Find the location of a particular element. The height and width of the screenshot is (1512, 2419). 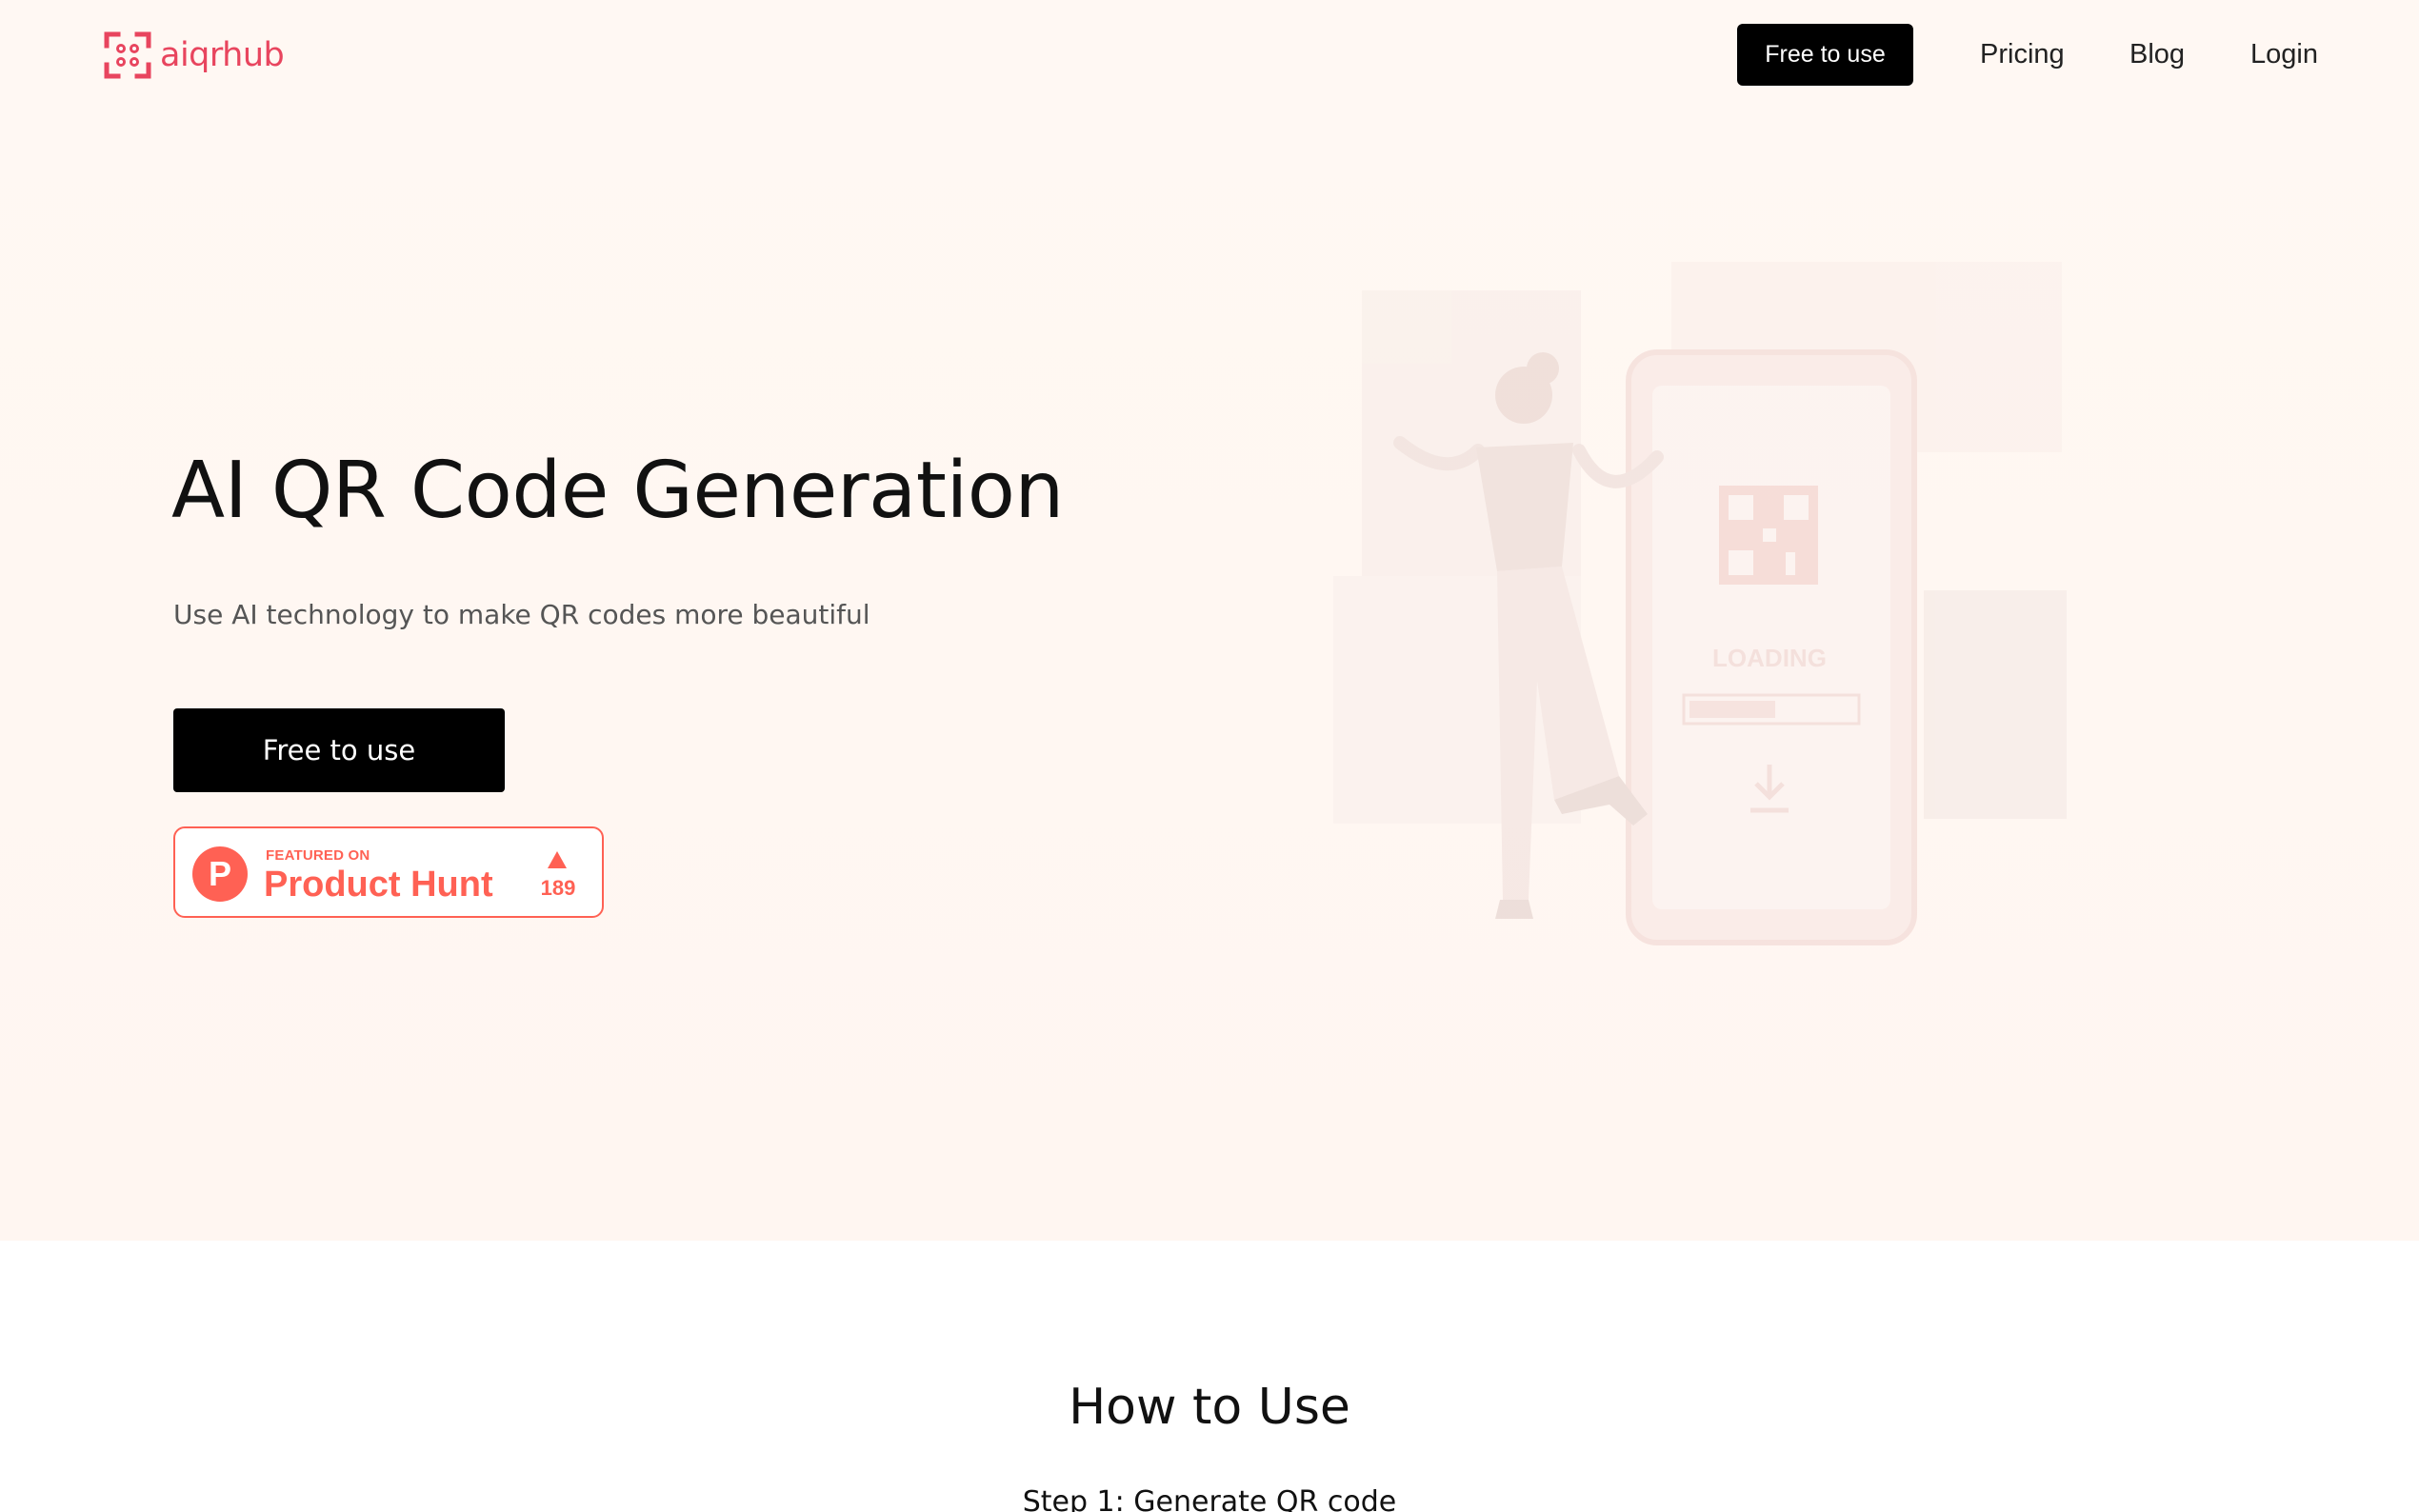

upvote-arrow-icon is located at coordinates (557, 859).